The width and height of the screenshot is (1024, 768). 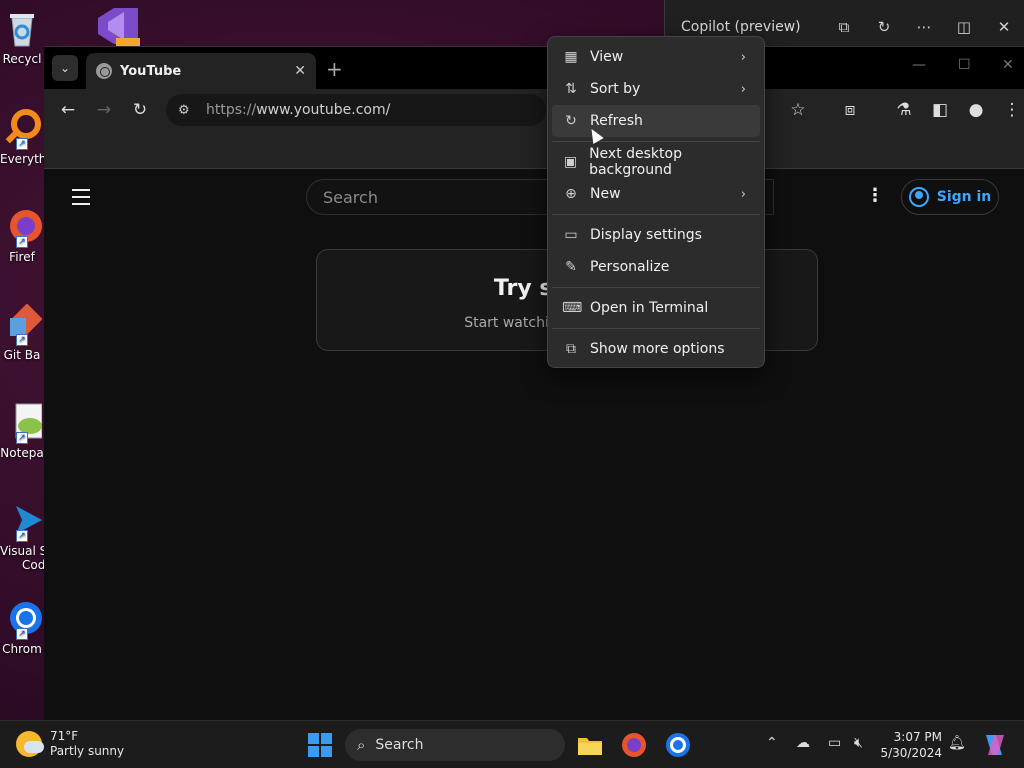 I want to click on weather-desc: Partly sunny, so click(x=87, y=751).